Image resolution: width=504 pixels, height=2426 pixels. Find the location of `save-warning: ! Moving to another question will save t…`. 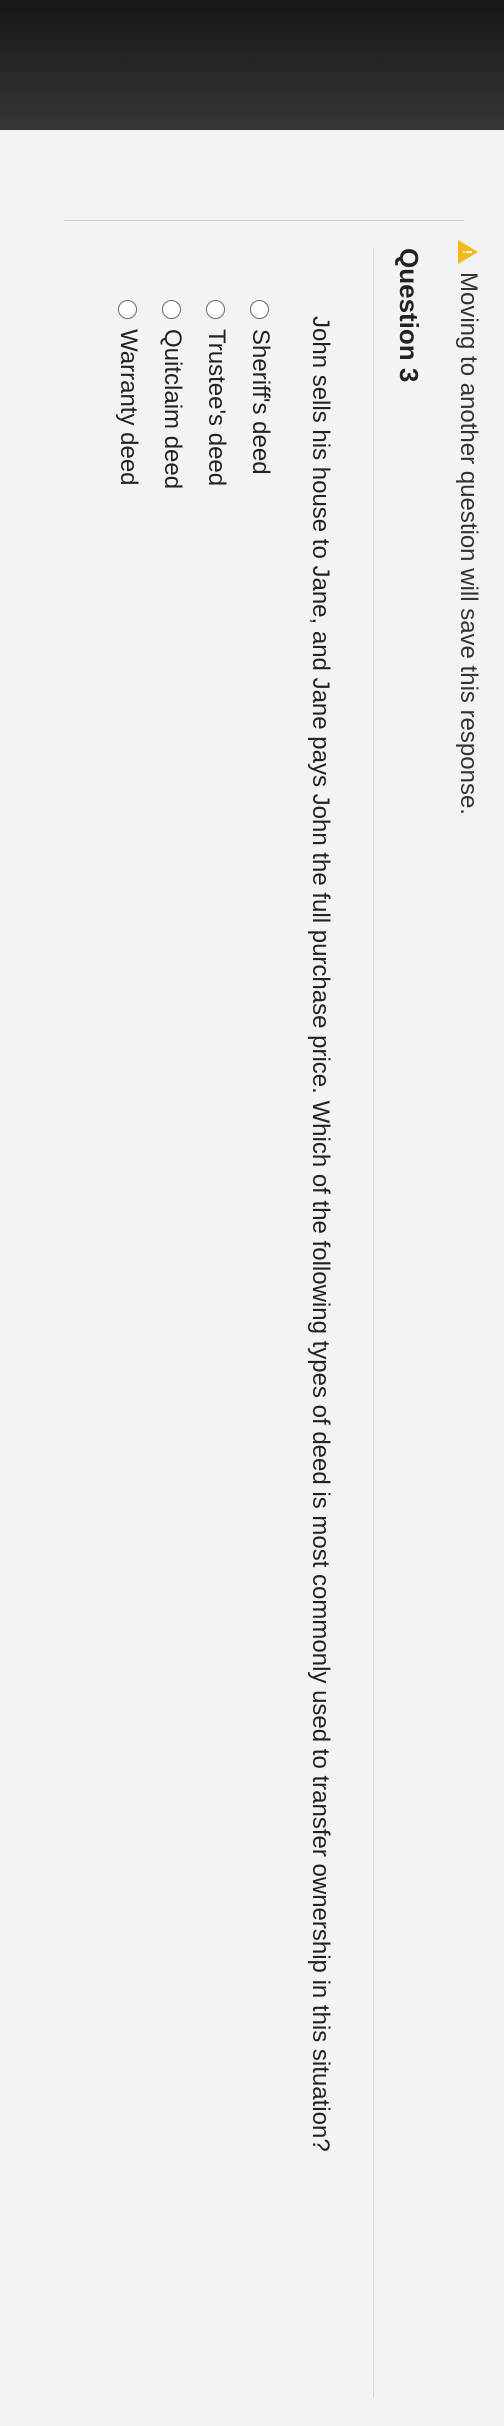

save-warning: ! Moving to another question will save t… is located at coordinates (468, 527).